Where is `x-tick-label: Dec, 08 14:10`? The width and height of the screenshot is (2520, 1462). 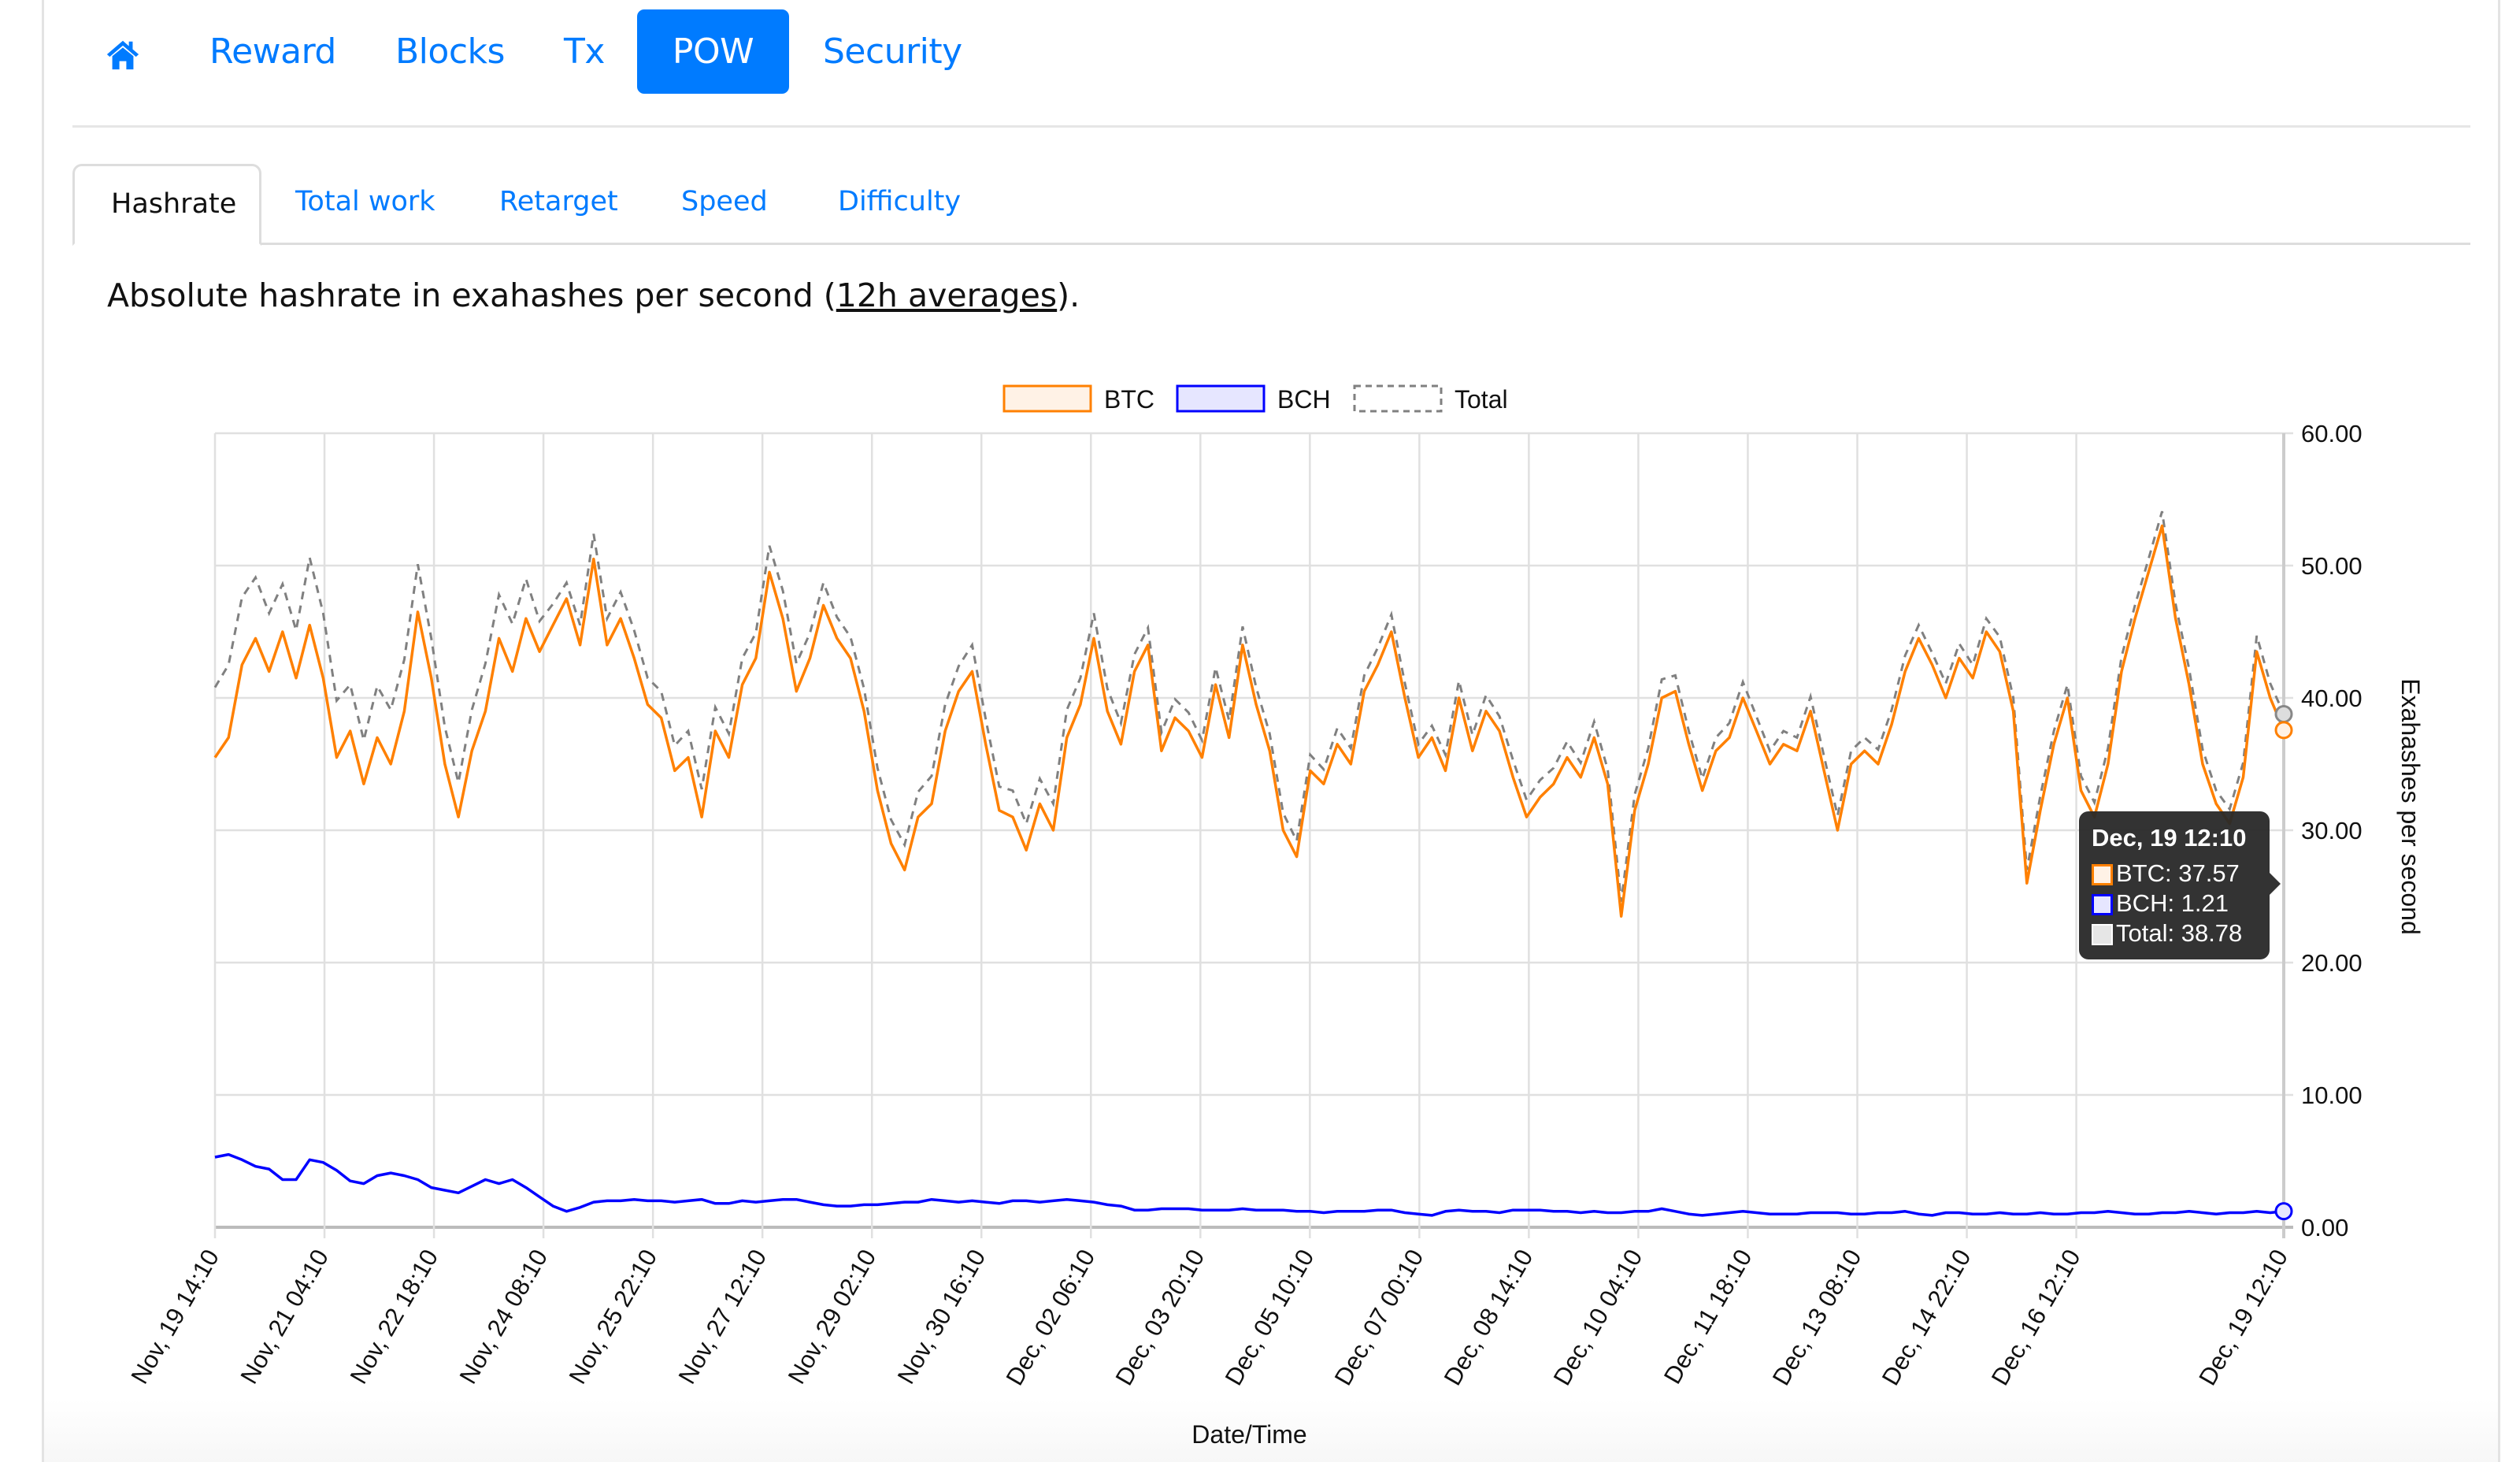 x-tick-label: Dec, 08 14:10 is located at coordinates (1489, 1317).